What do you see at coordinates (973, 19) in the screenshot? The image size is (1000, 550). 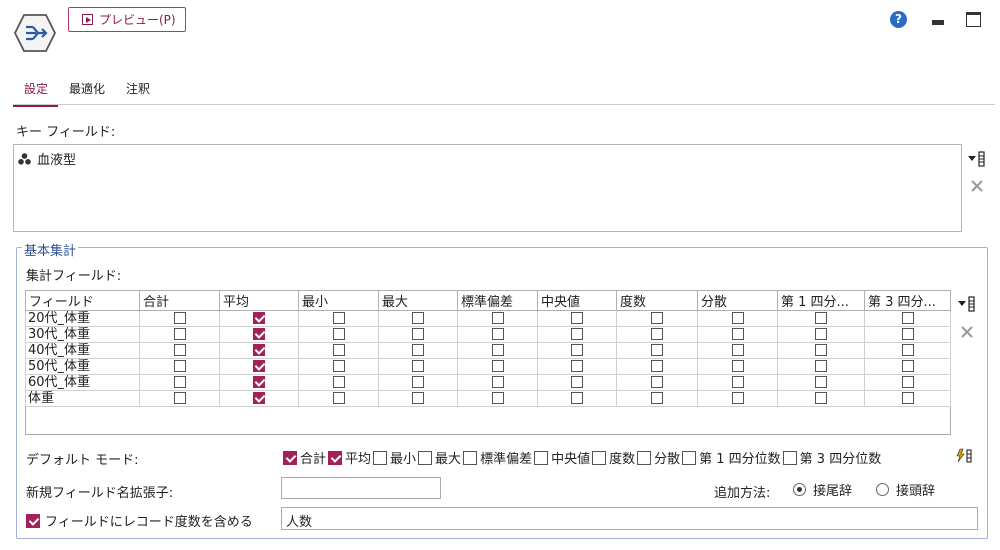 I see `maximize-icon` at bounding box center [973, 19].